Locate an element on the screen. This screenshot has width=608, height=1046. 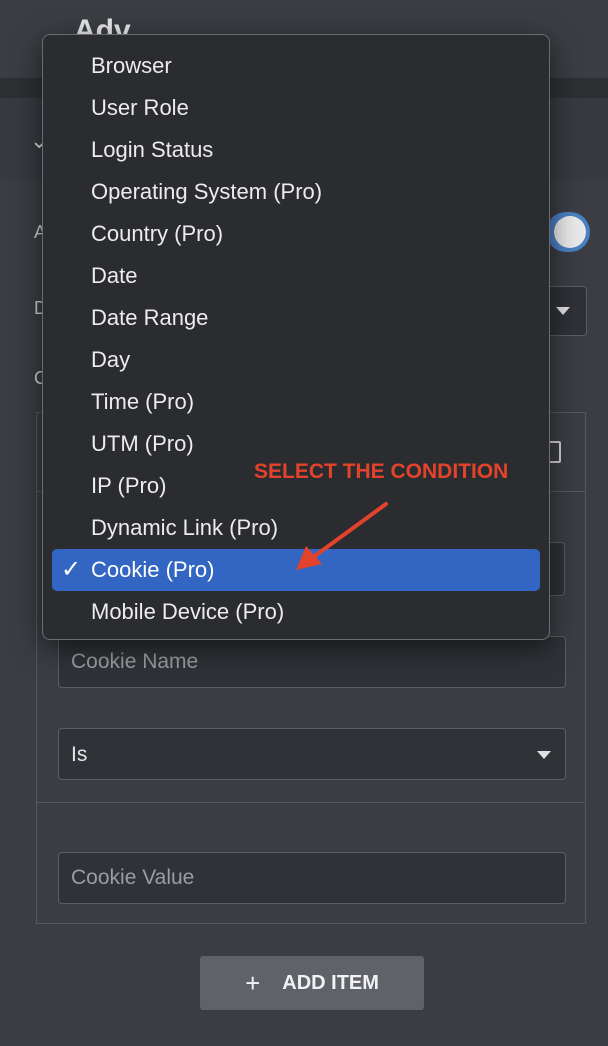
toggle-knob is located at coordinates (570, 232).